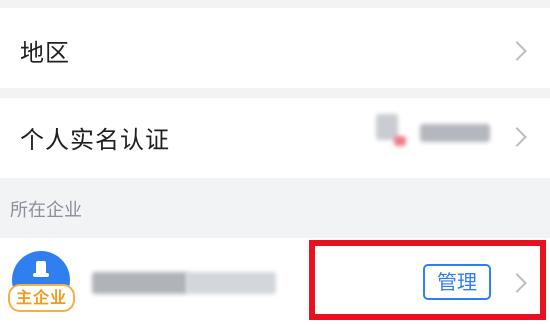  Describe the element at coordinates (455, 133) in the screenshot. I see `verification-status-text` at that location.